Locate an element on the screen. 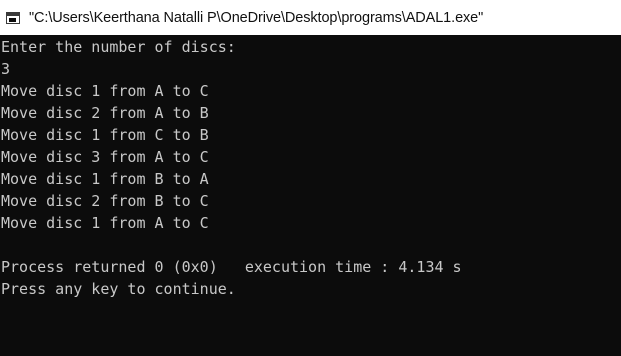 This screenshot has width=621, height=356. console-line-blank is located at coordinates (311, 245).